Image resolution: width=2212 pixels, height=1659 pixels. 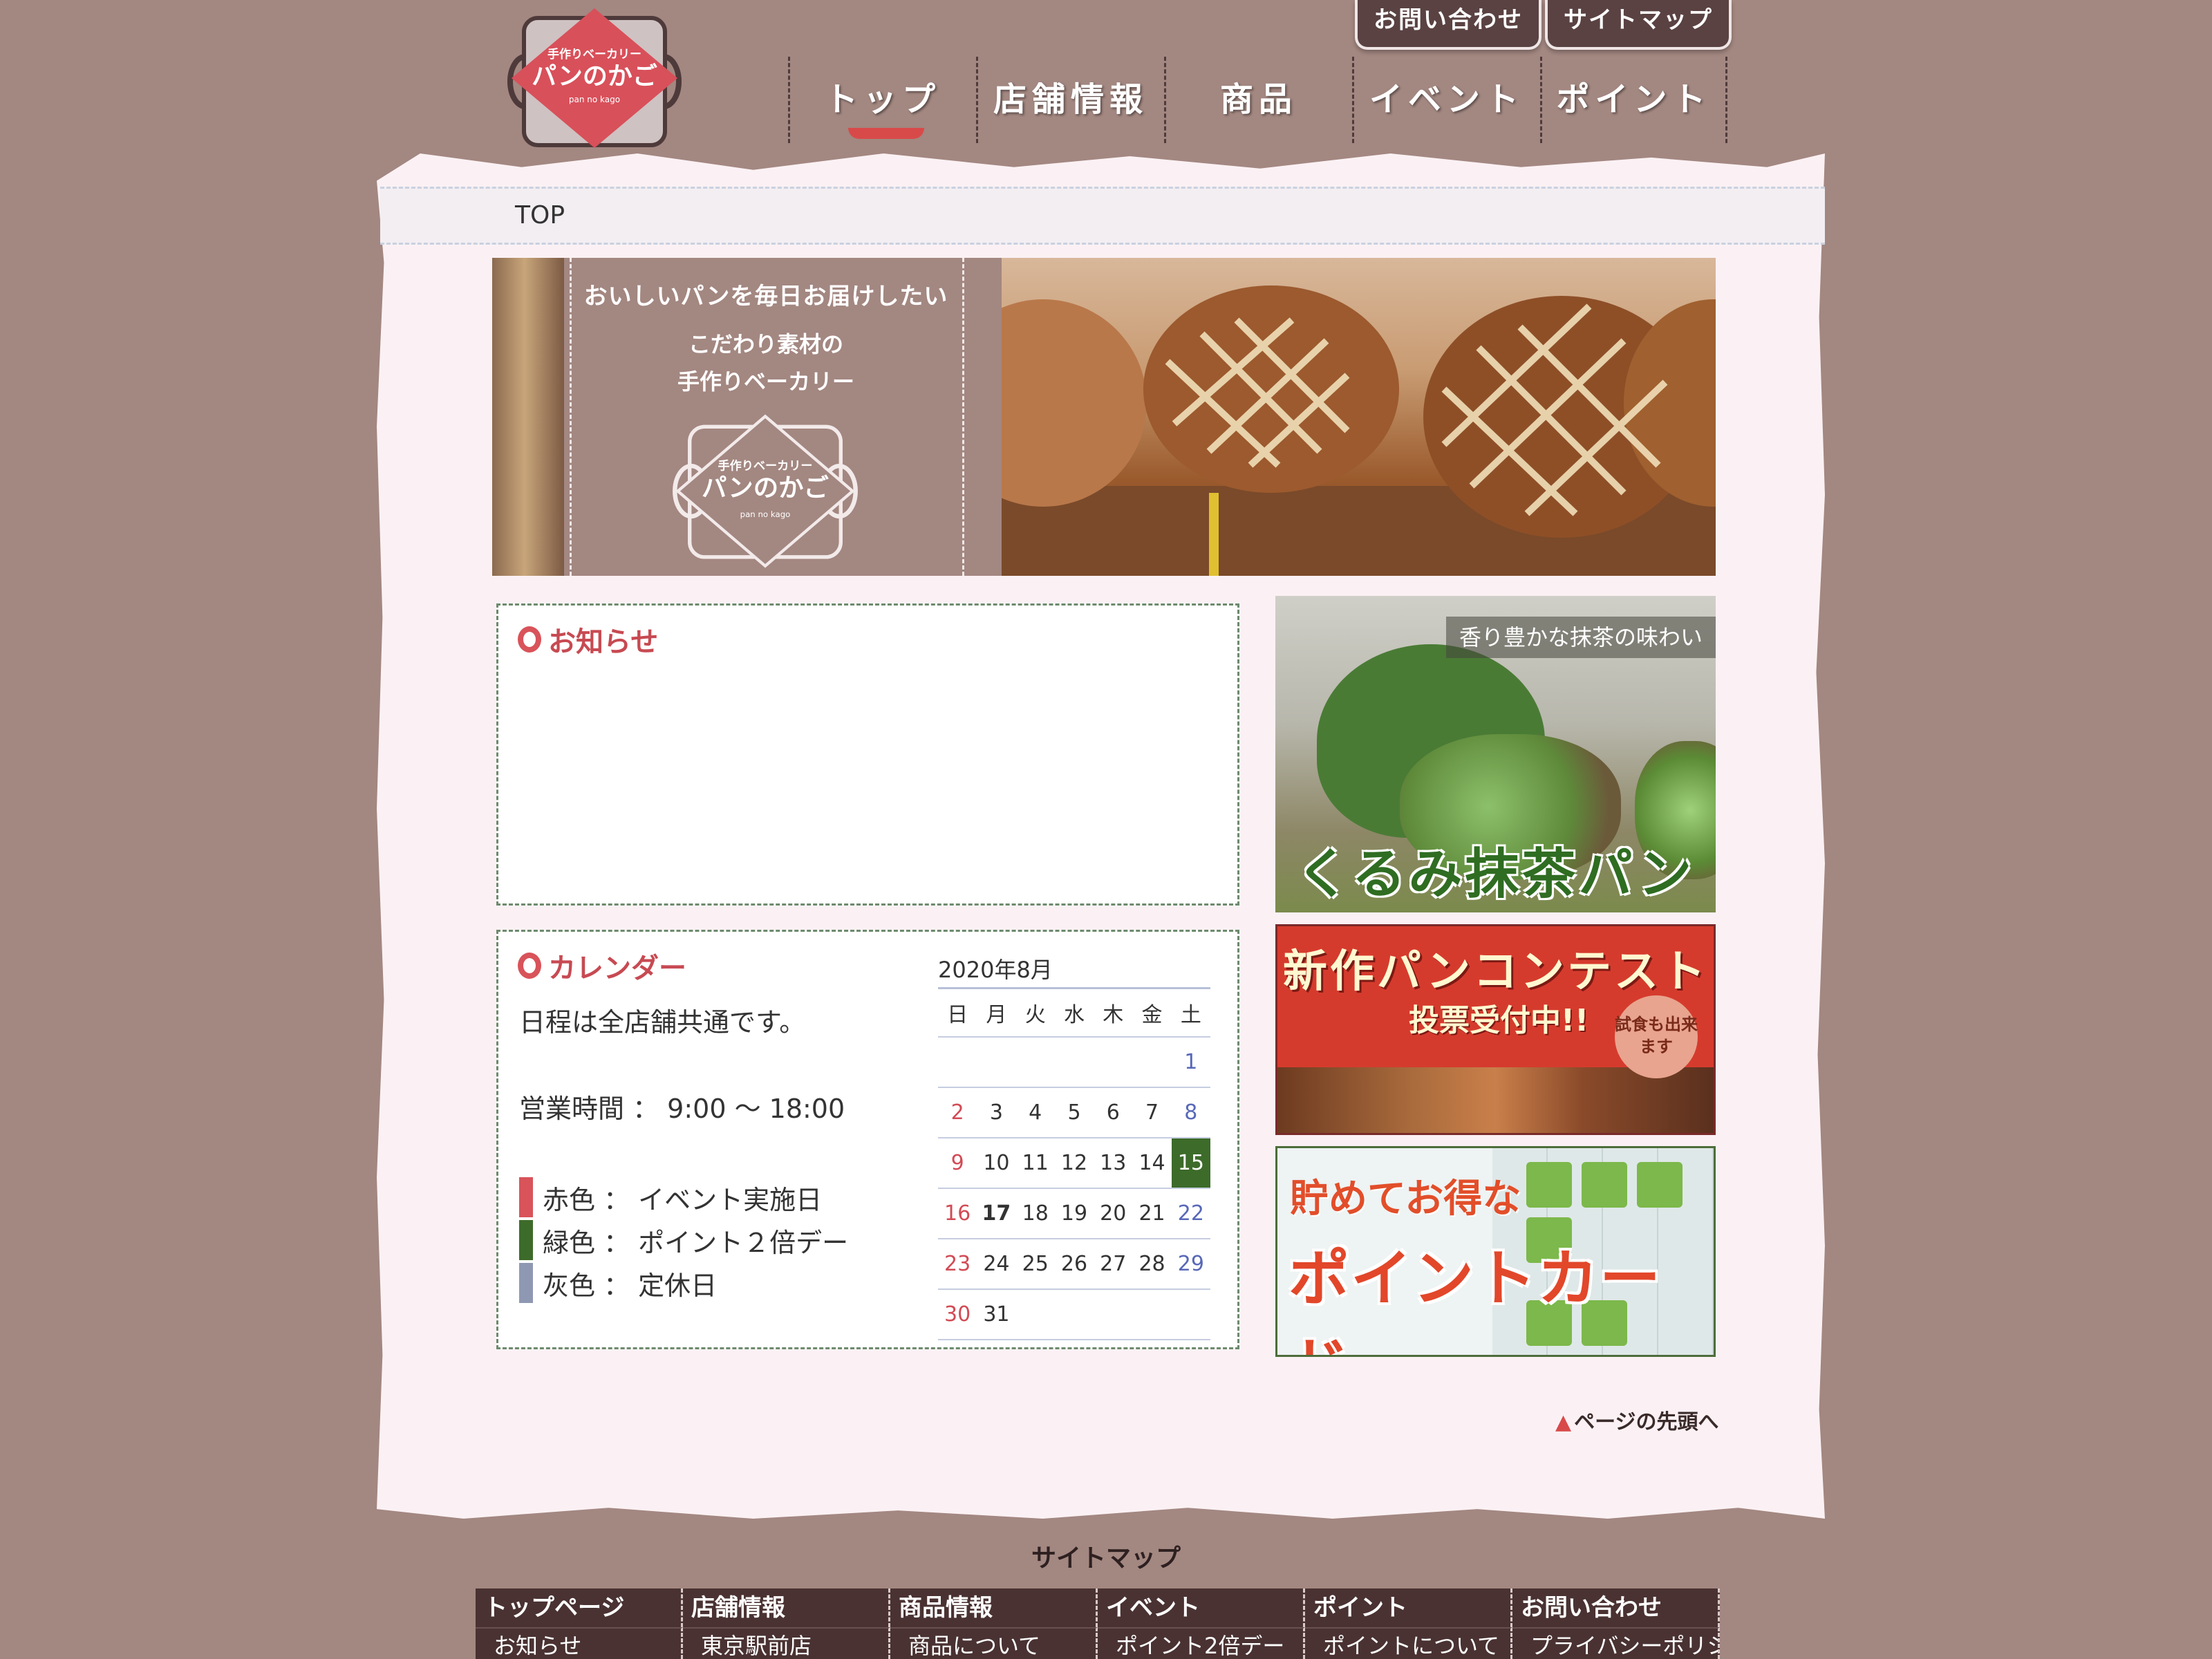 I want to click on calendar-day: 10, so click(x=997, y=1163).